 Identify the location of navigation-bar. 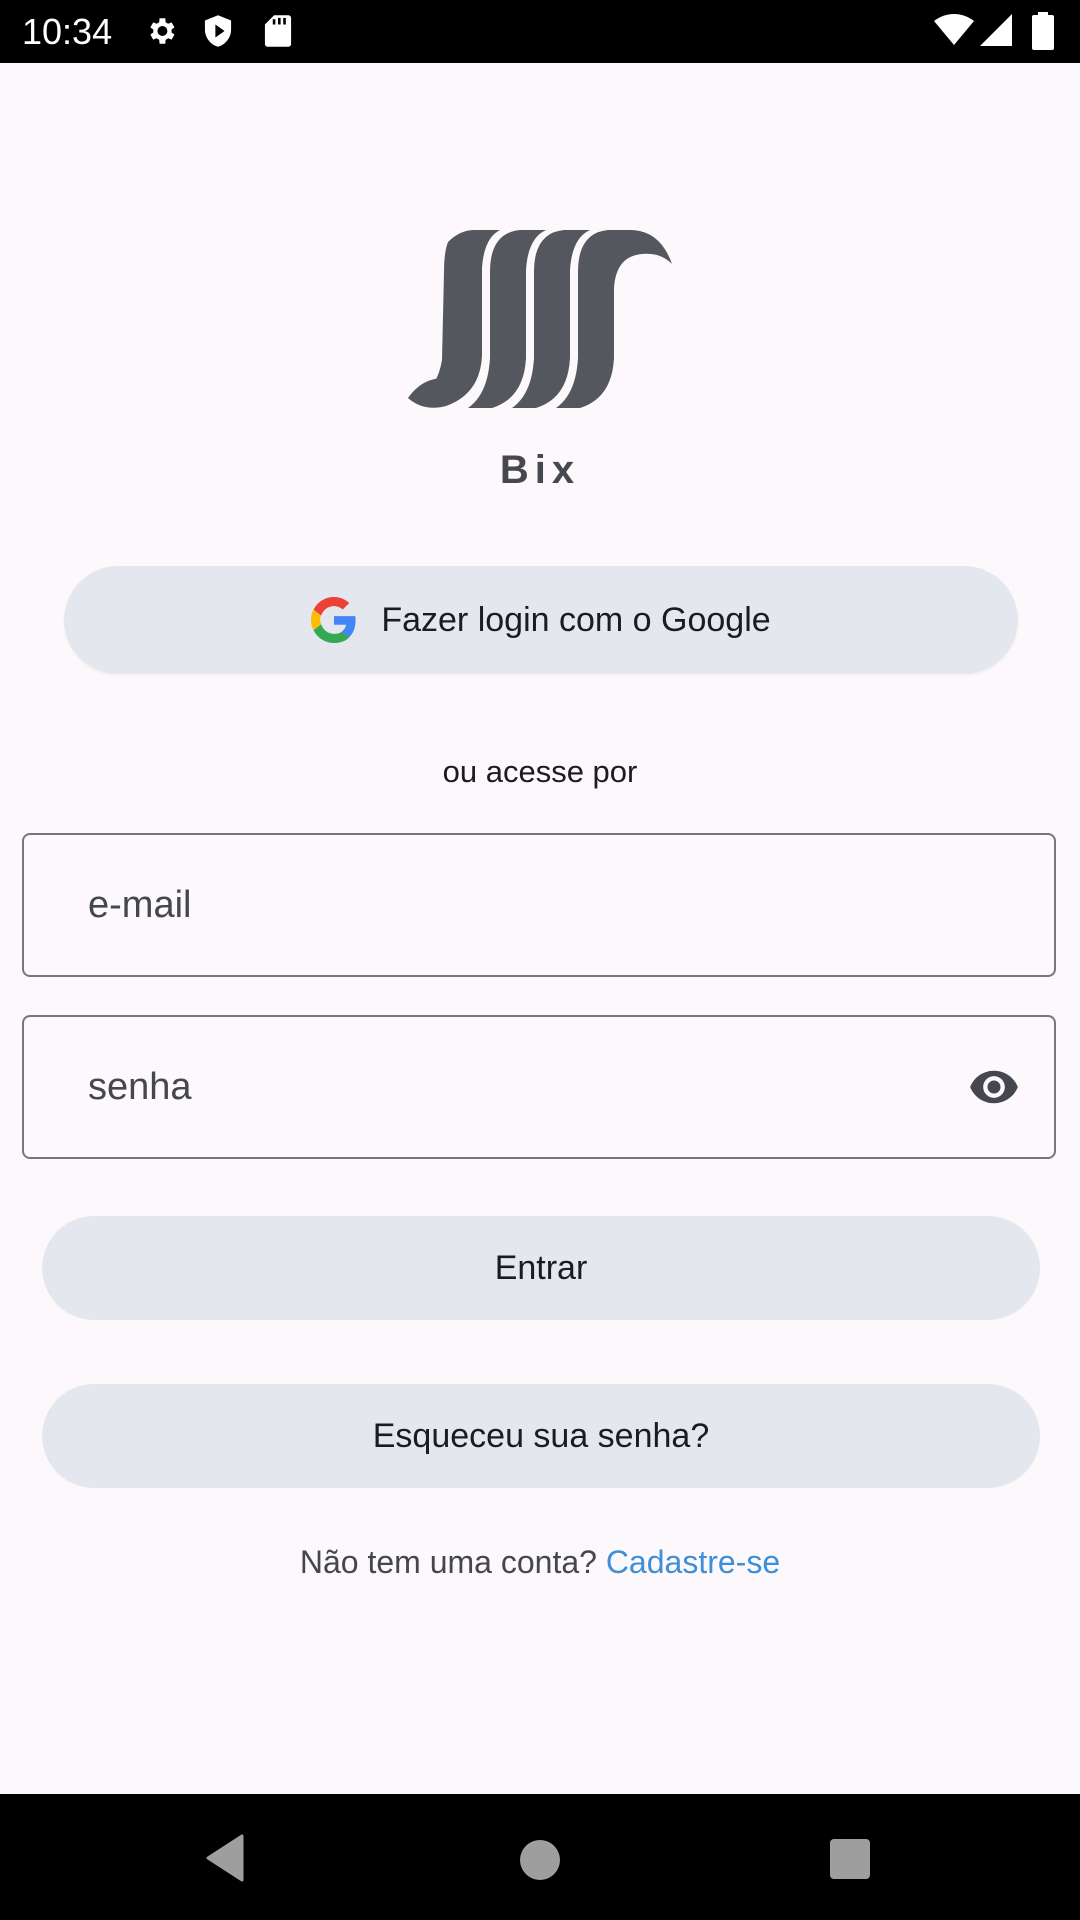
(540, 1857).